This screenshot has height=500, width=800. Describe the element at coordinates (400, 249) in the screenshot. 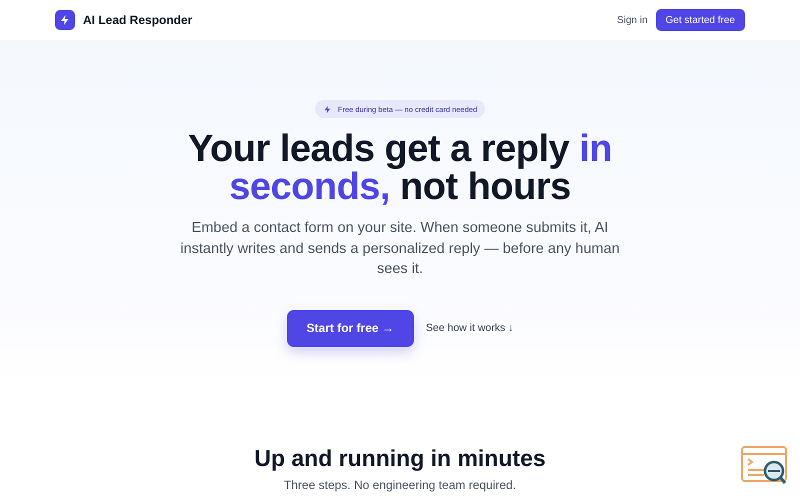

I see `hero-description: Embed a contact form on your site. When someone submits it, AI instantly writes and sends a personalized reply — before any human sees it.` at that location.